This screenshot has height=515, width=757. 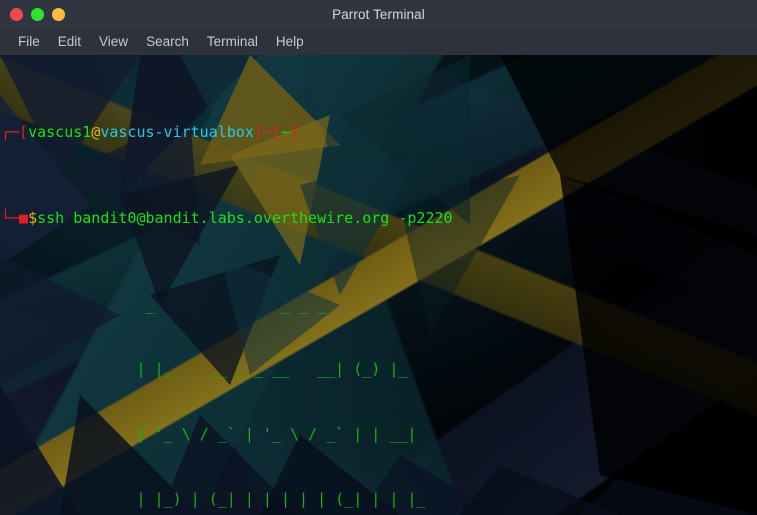 What do you see at coordinates (177, 304) in the screenshot?
I see `banner-ascii-line-1: _ _ _ _` at bounding box center [177, 304].